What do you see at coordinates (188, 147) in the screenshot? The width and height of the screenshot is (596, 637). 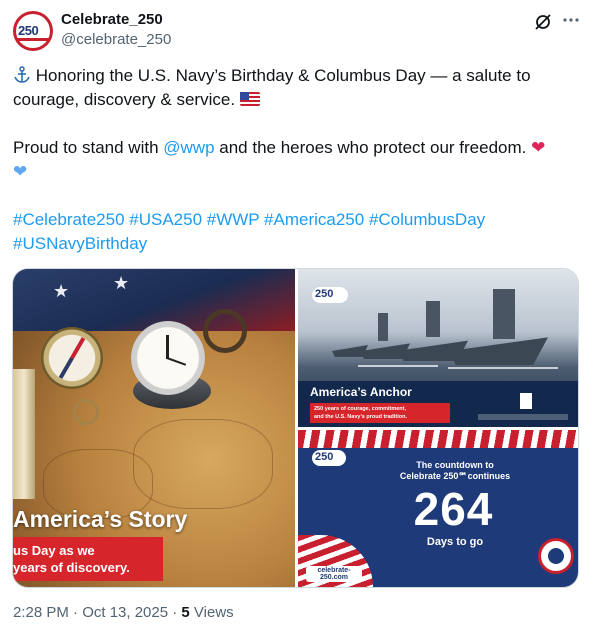 I see `mention-link: @wwp` at bounding box center [188, 147].